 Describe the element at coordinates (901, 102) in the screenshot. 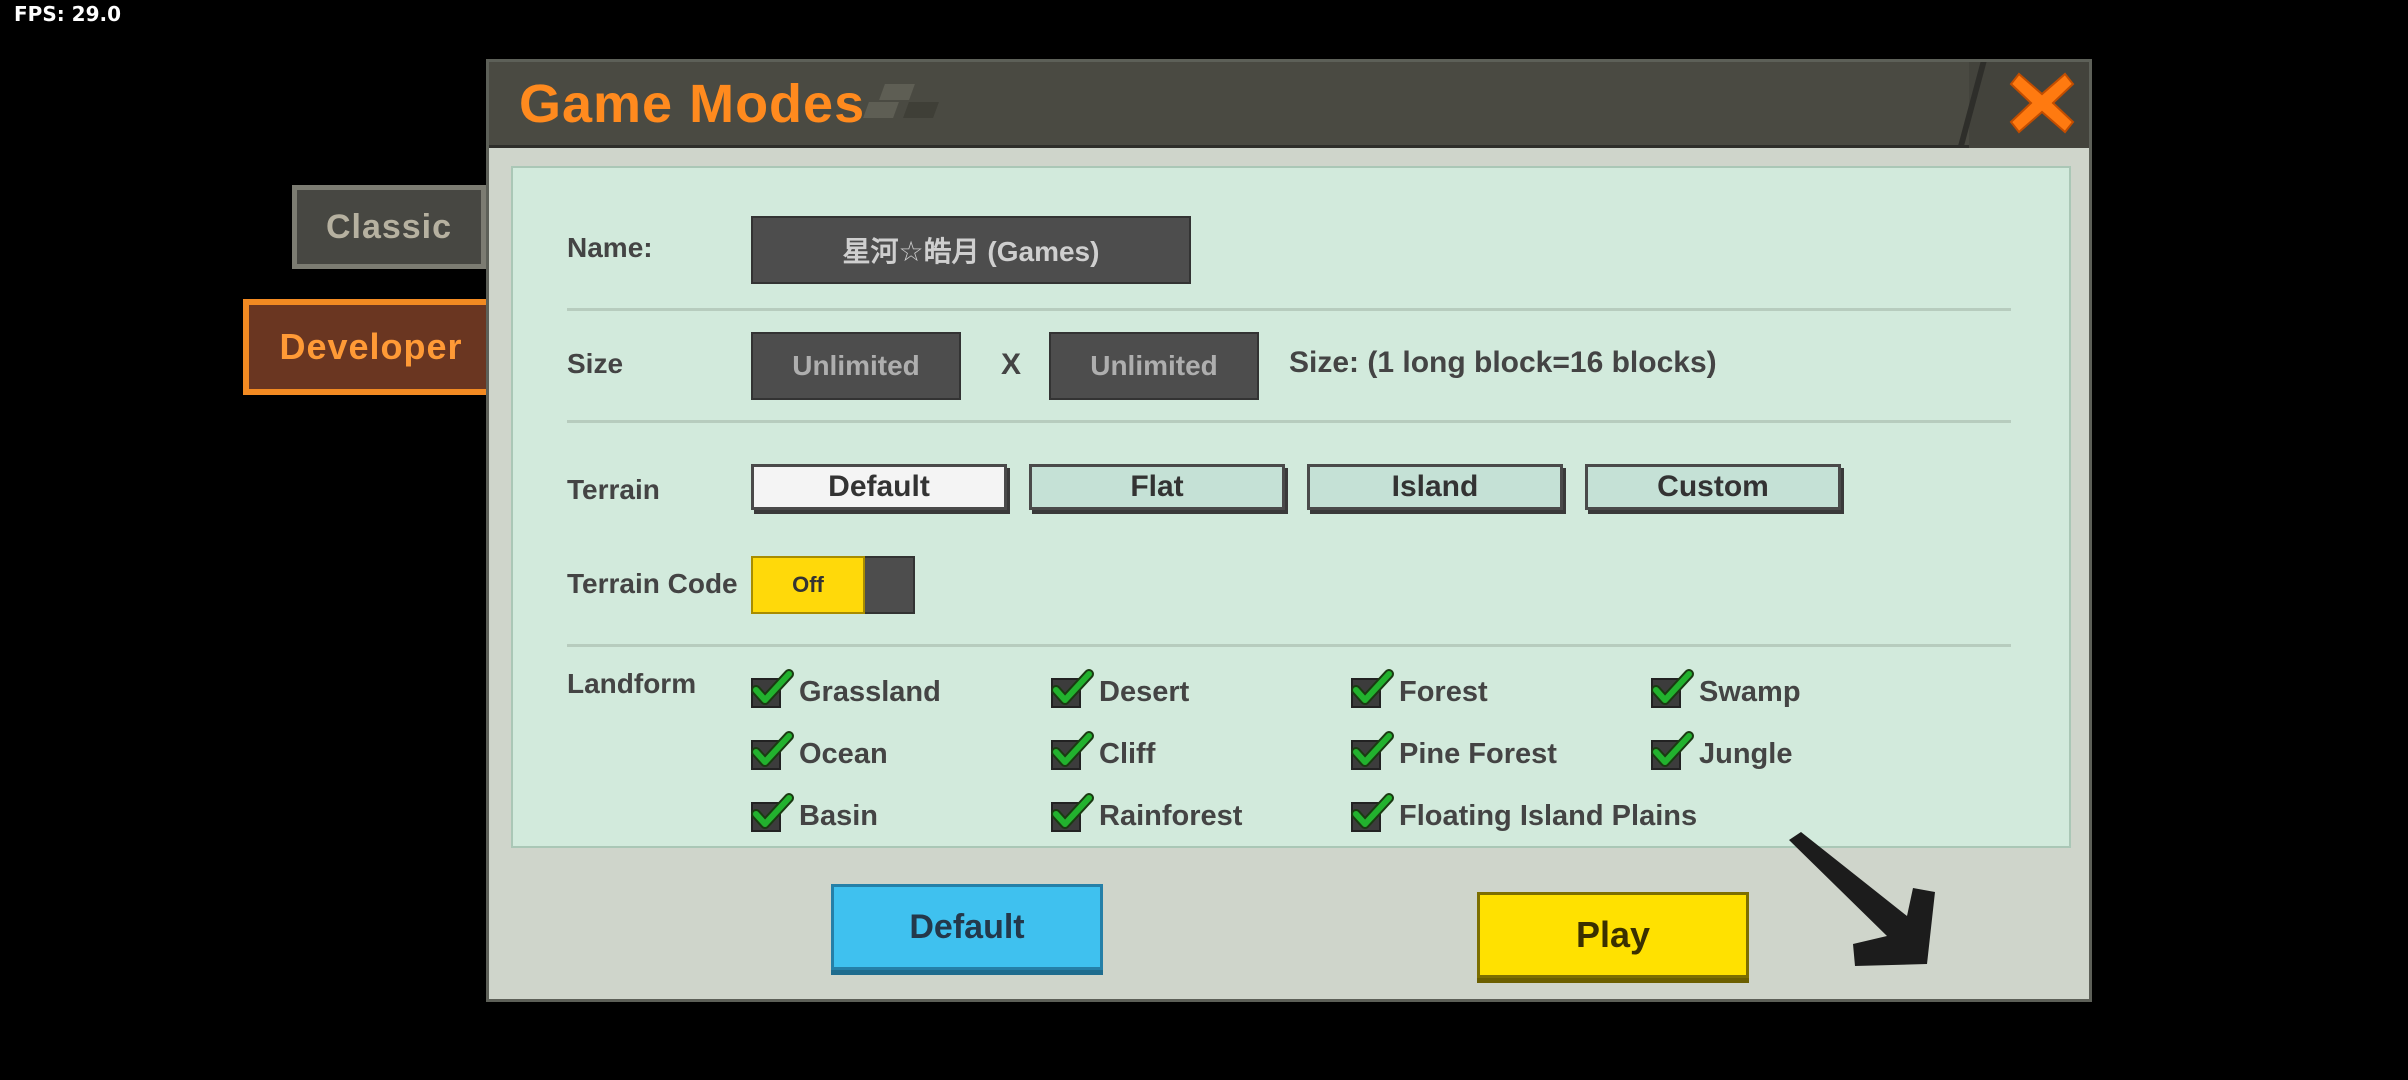

I see `header-decoration` at that location.